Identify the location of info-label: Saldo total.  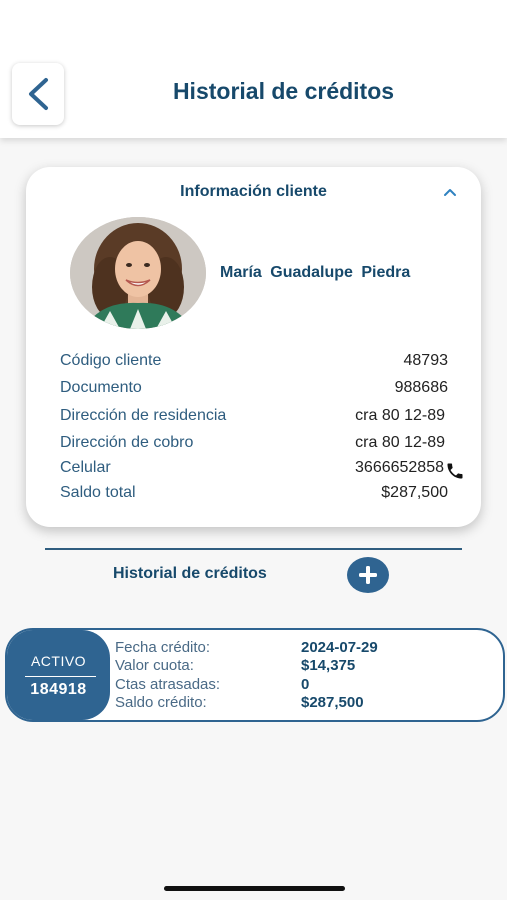
(98, 492).